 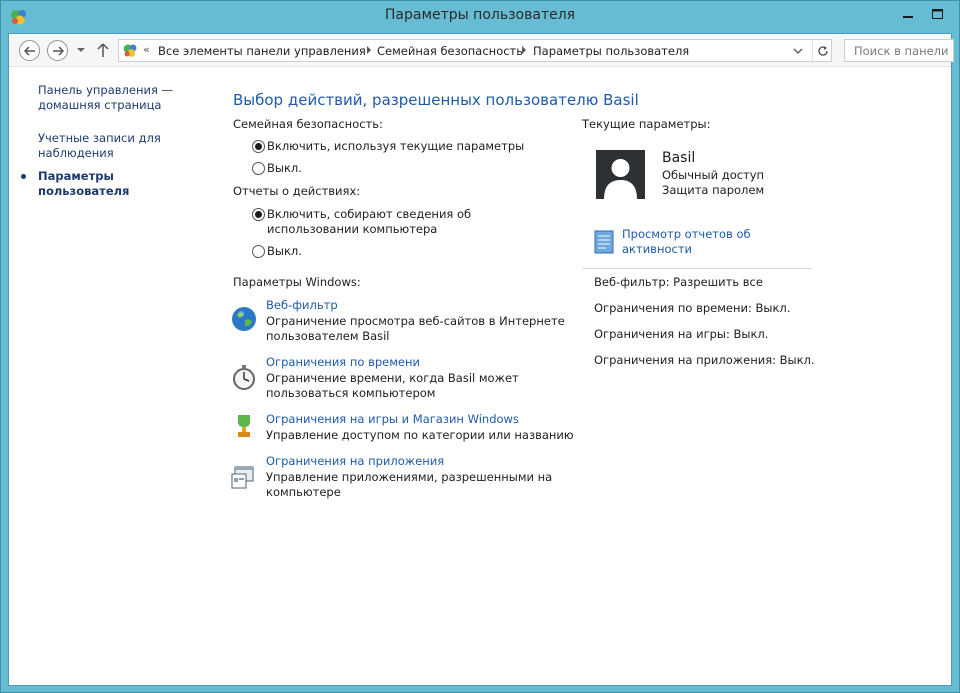 What do you see at coordinates (146, 49) in the screenshot?
I see `breadcrumb-overflow: «` at bounding box center [146, 49].